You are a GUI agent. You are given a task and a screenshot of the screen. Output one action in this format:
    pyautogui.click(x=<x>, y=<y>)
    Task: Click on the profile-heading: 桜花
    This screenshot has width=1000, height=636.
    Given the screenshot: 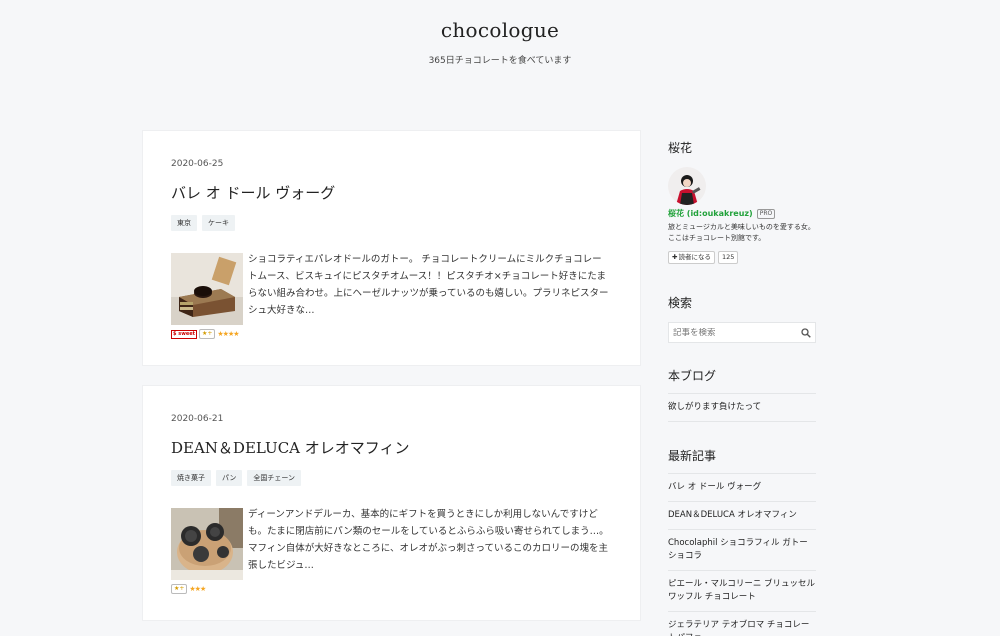 What is the action you would take?
    pyautogui.click(x=680, y=148)
    